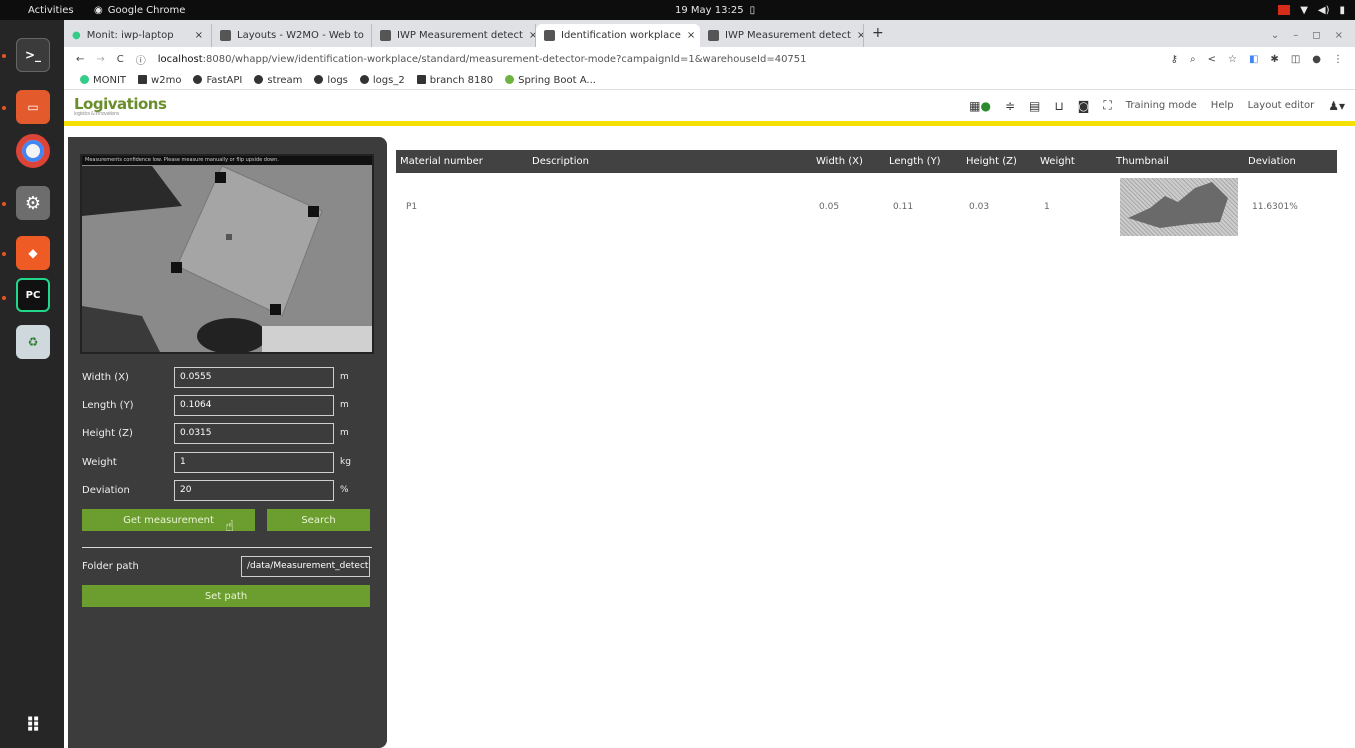 This screenshot has width=1355, height=748. Describe the element at coordinates (1274, 59) in the screenshot. I see `extensions-icon: ✱` at that location.